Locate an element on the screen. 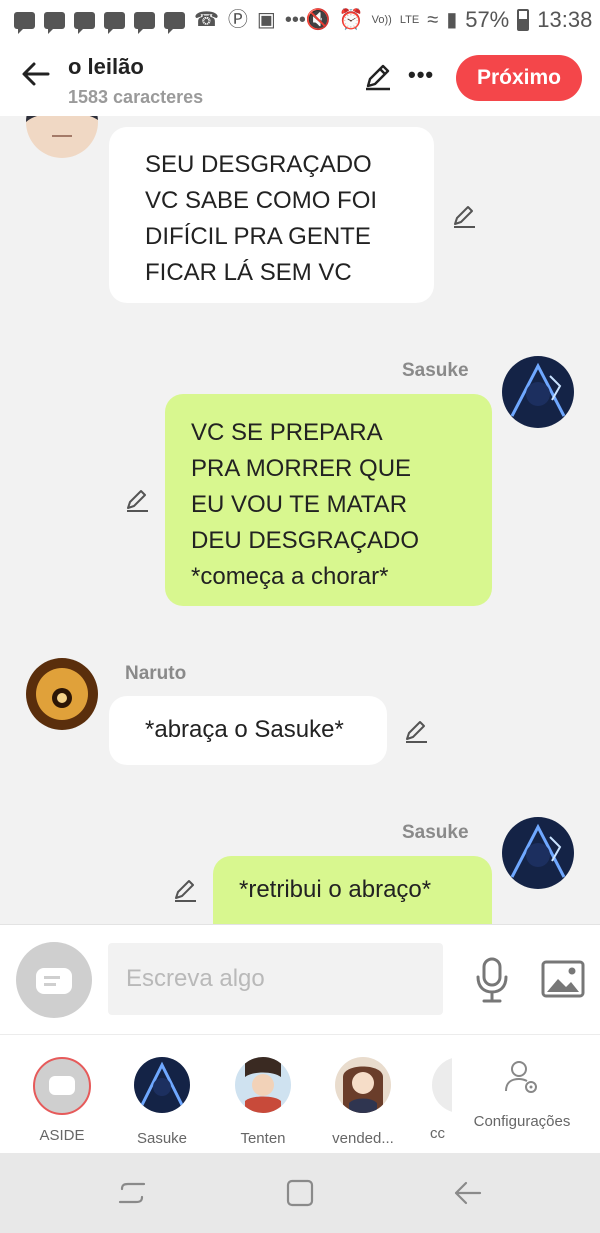 The height and width of the screenshot is (1233, 600). signal-icon: ▮ is located at coordinates (452, 20).